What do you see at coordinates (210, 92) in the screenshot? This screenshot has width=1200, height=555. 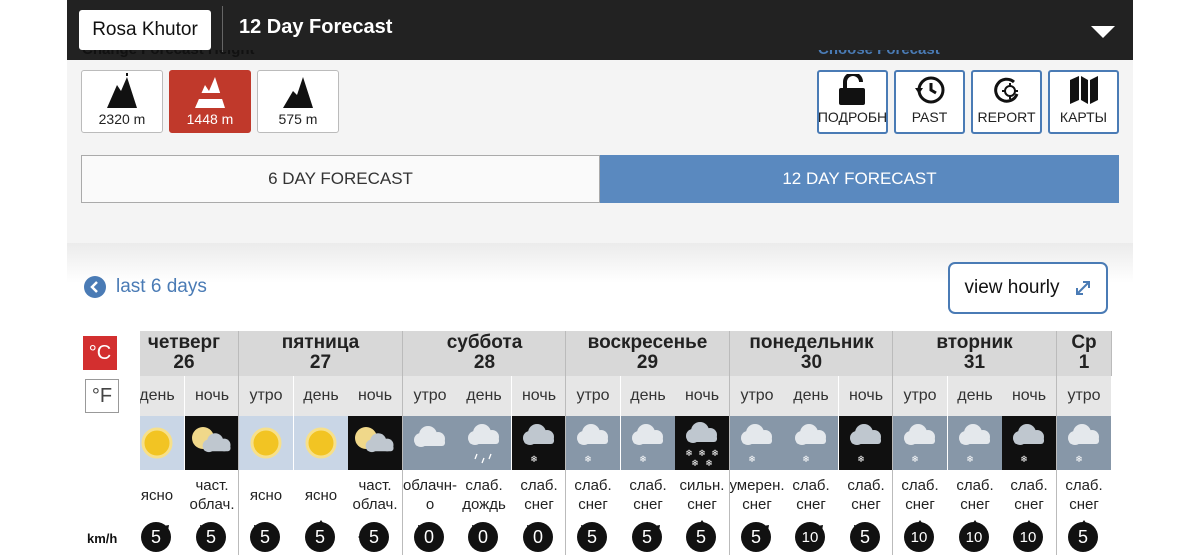 I see `mountain-mid-icon` at bounding box center [210, 92].